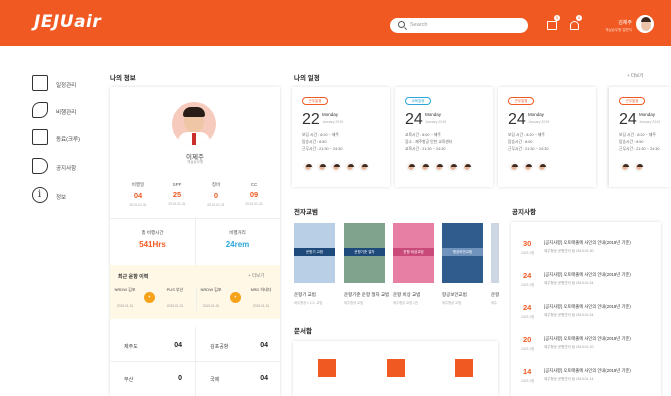  I want to click on profile-section-title: 나의 정보, so click(123, 78).